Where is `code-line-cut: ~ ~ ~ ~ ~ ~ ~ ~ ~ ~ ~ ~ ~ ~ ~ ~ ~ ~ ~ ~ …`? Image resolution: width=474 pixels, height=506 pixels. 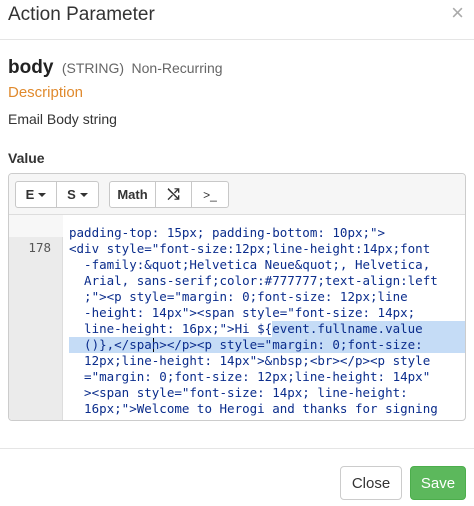 code-line-cut: ~ ~ ~ ~ ~ ~ ~ ~ ~ ~ ~ ~ ~ ~ ~ ~ ~ ~ ~ ~ … is located at coordinates (267, 218).